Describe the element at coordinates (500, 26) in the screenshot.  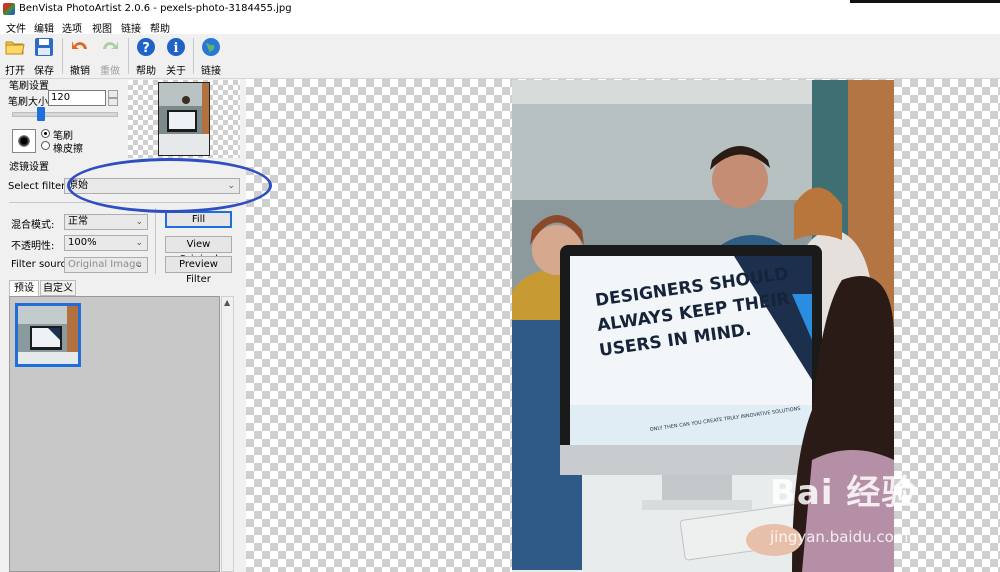
I see `menu-bar: 文件 编辑 选项 视图 链接 帮助` at that location.